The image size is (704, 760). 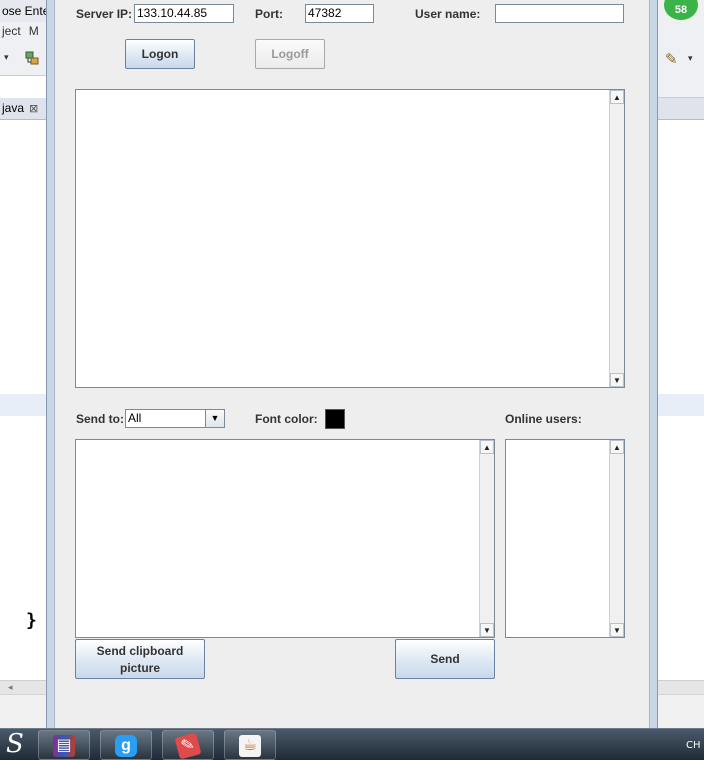 I want to click on toolbar-dropdown-icon: ▾, so click(x=6, y=57).